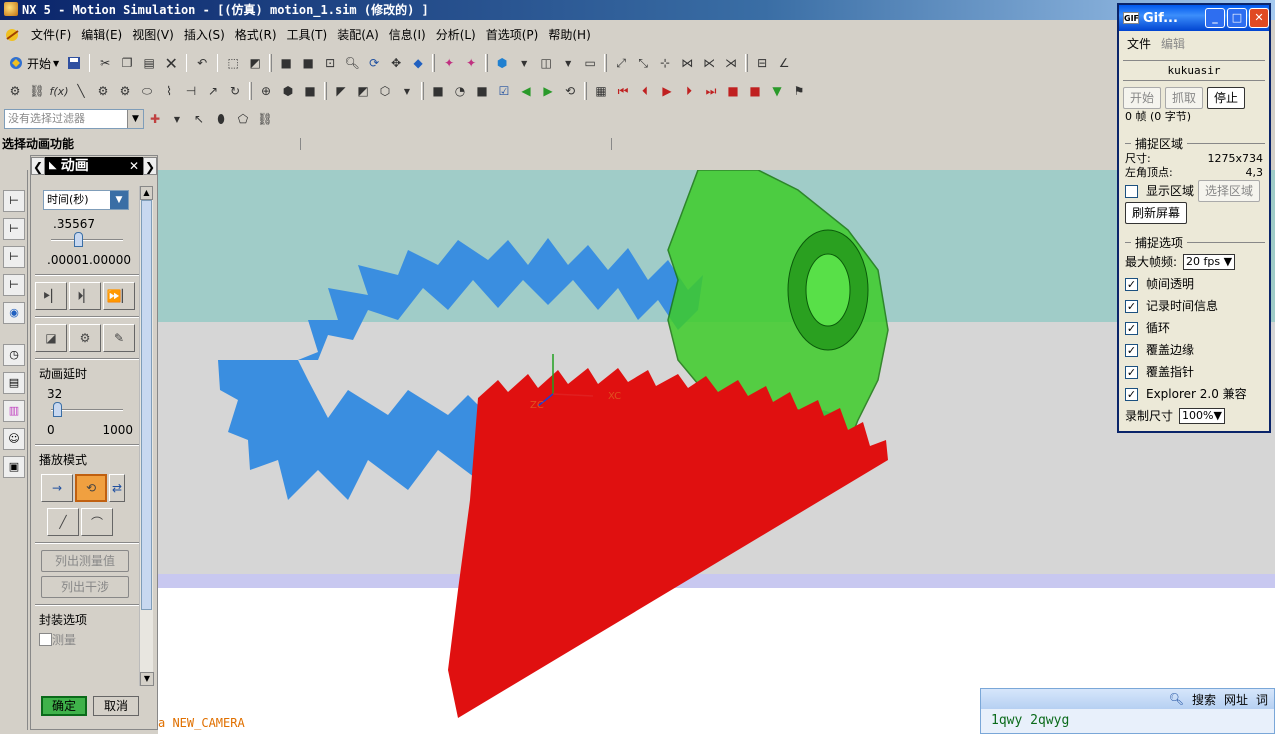 The width and height of the screenshot is (1275, 734). What do you see at coordinates (1194, 306) in the screenshot?
I see `option-timeinfo: ✓ 记录时间信息` at bounding box center [1194, 306].